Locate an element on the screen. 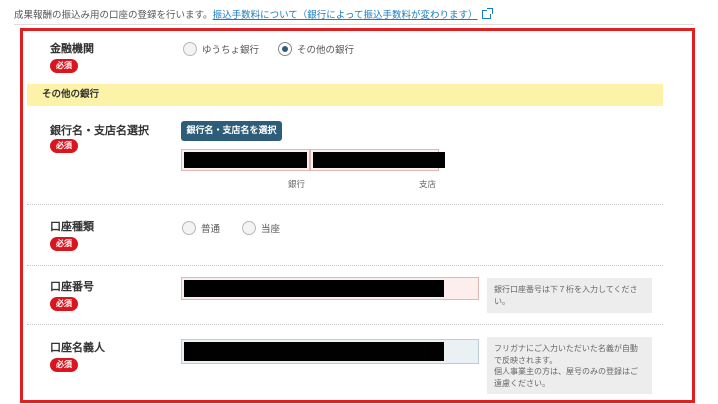 Image resolution: width=718 pixels, height=404 pixels. account-holder-label: 口座名義人 is located at coordinates (77, 347).